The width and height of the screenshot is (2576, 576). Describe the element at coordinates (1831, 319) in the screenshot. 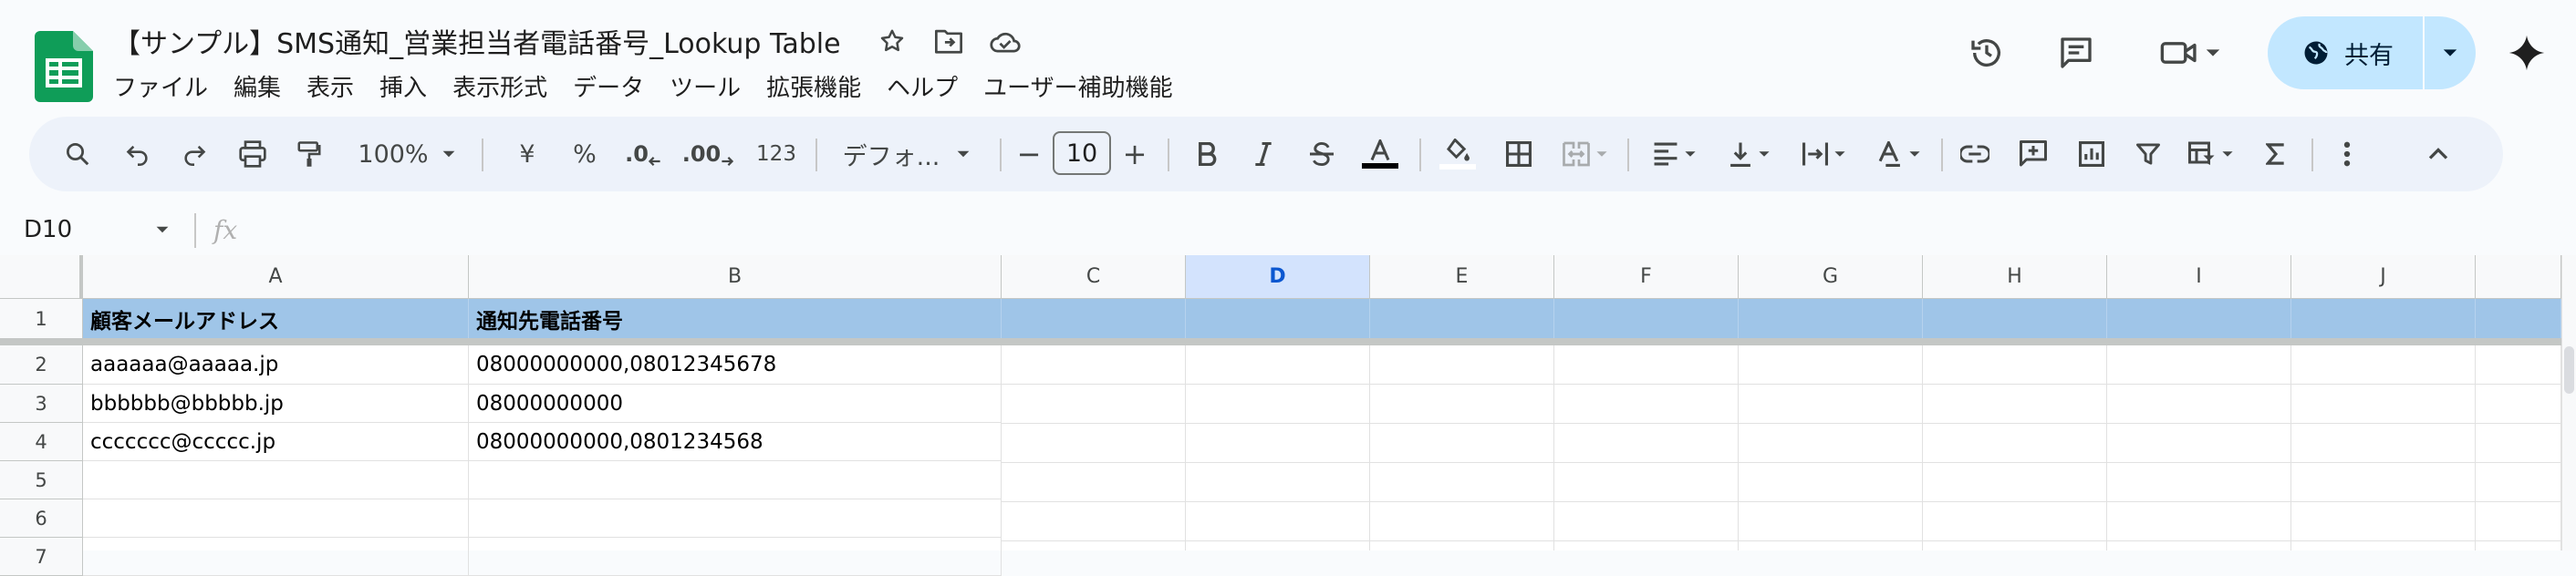

I see `cell-g1` at that location.